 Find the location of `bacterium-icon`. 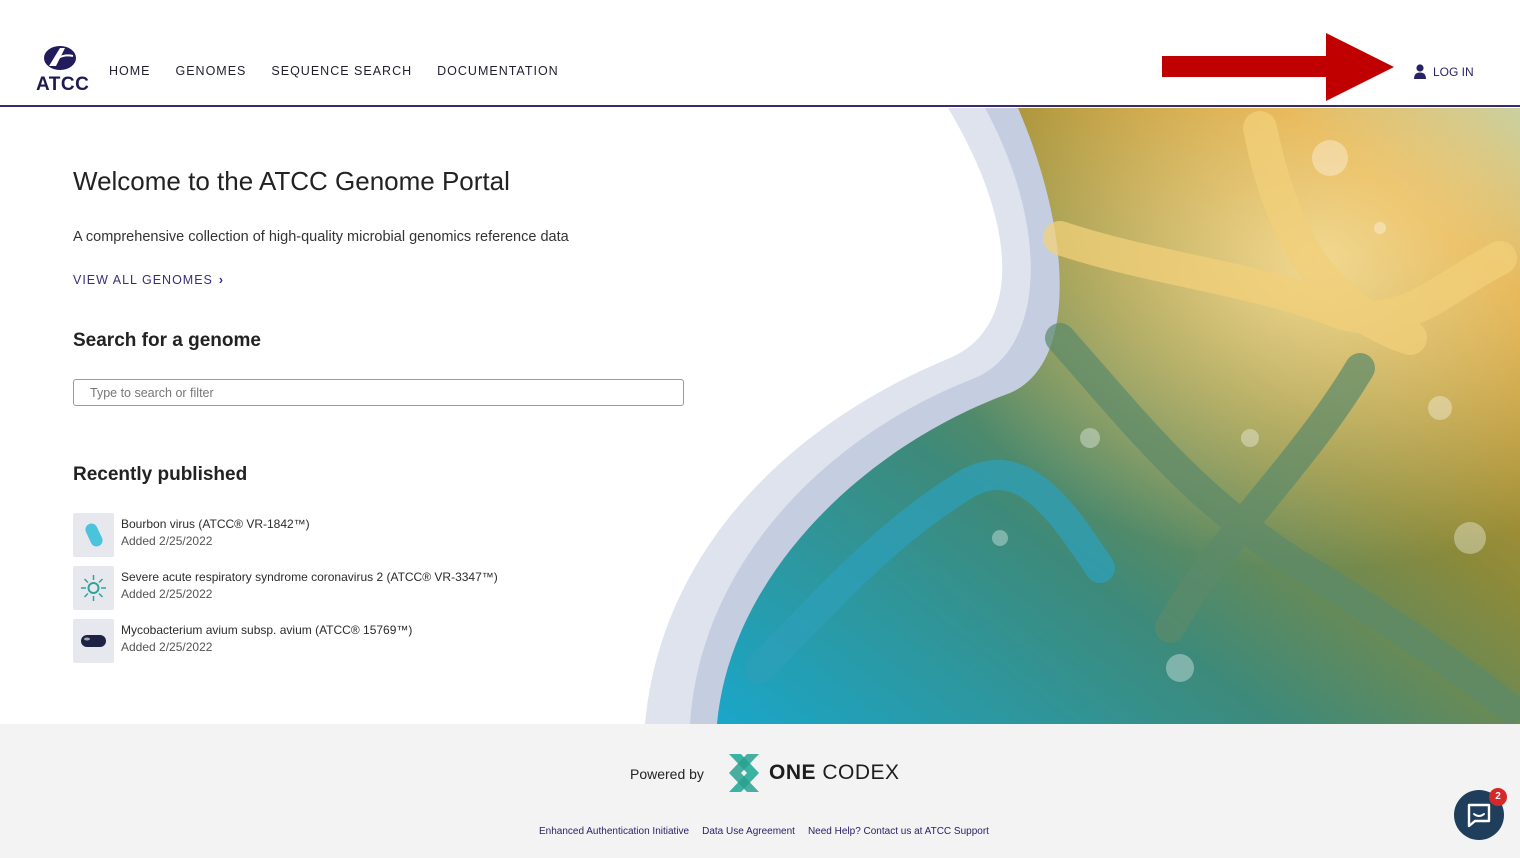

bacterium-icon is located at coordinates (93, 641).